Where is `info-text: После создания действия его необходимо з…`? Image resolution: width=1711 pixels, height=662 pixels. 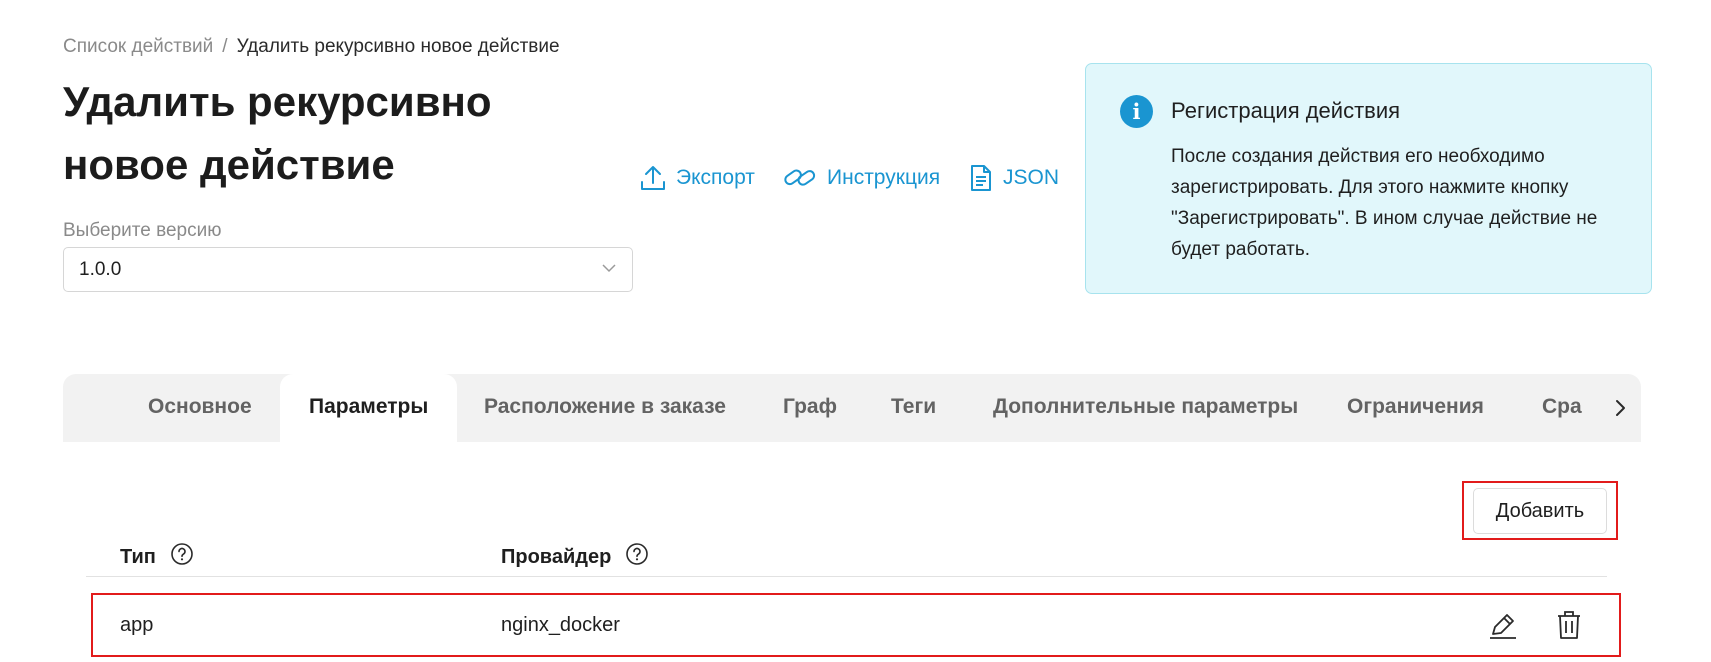
info-text: После создания действия его необходимо з… is located at coordinates (1384, 203).